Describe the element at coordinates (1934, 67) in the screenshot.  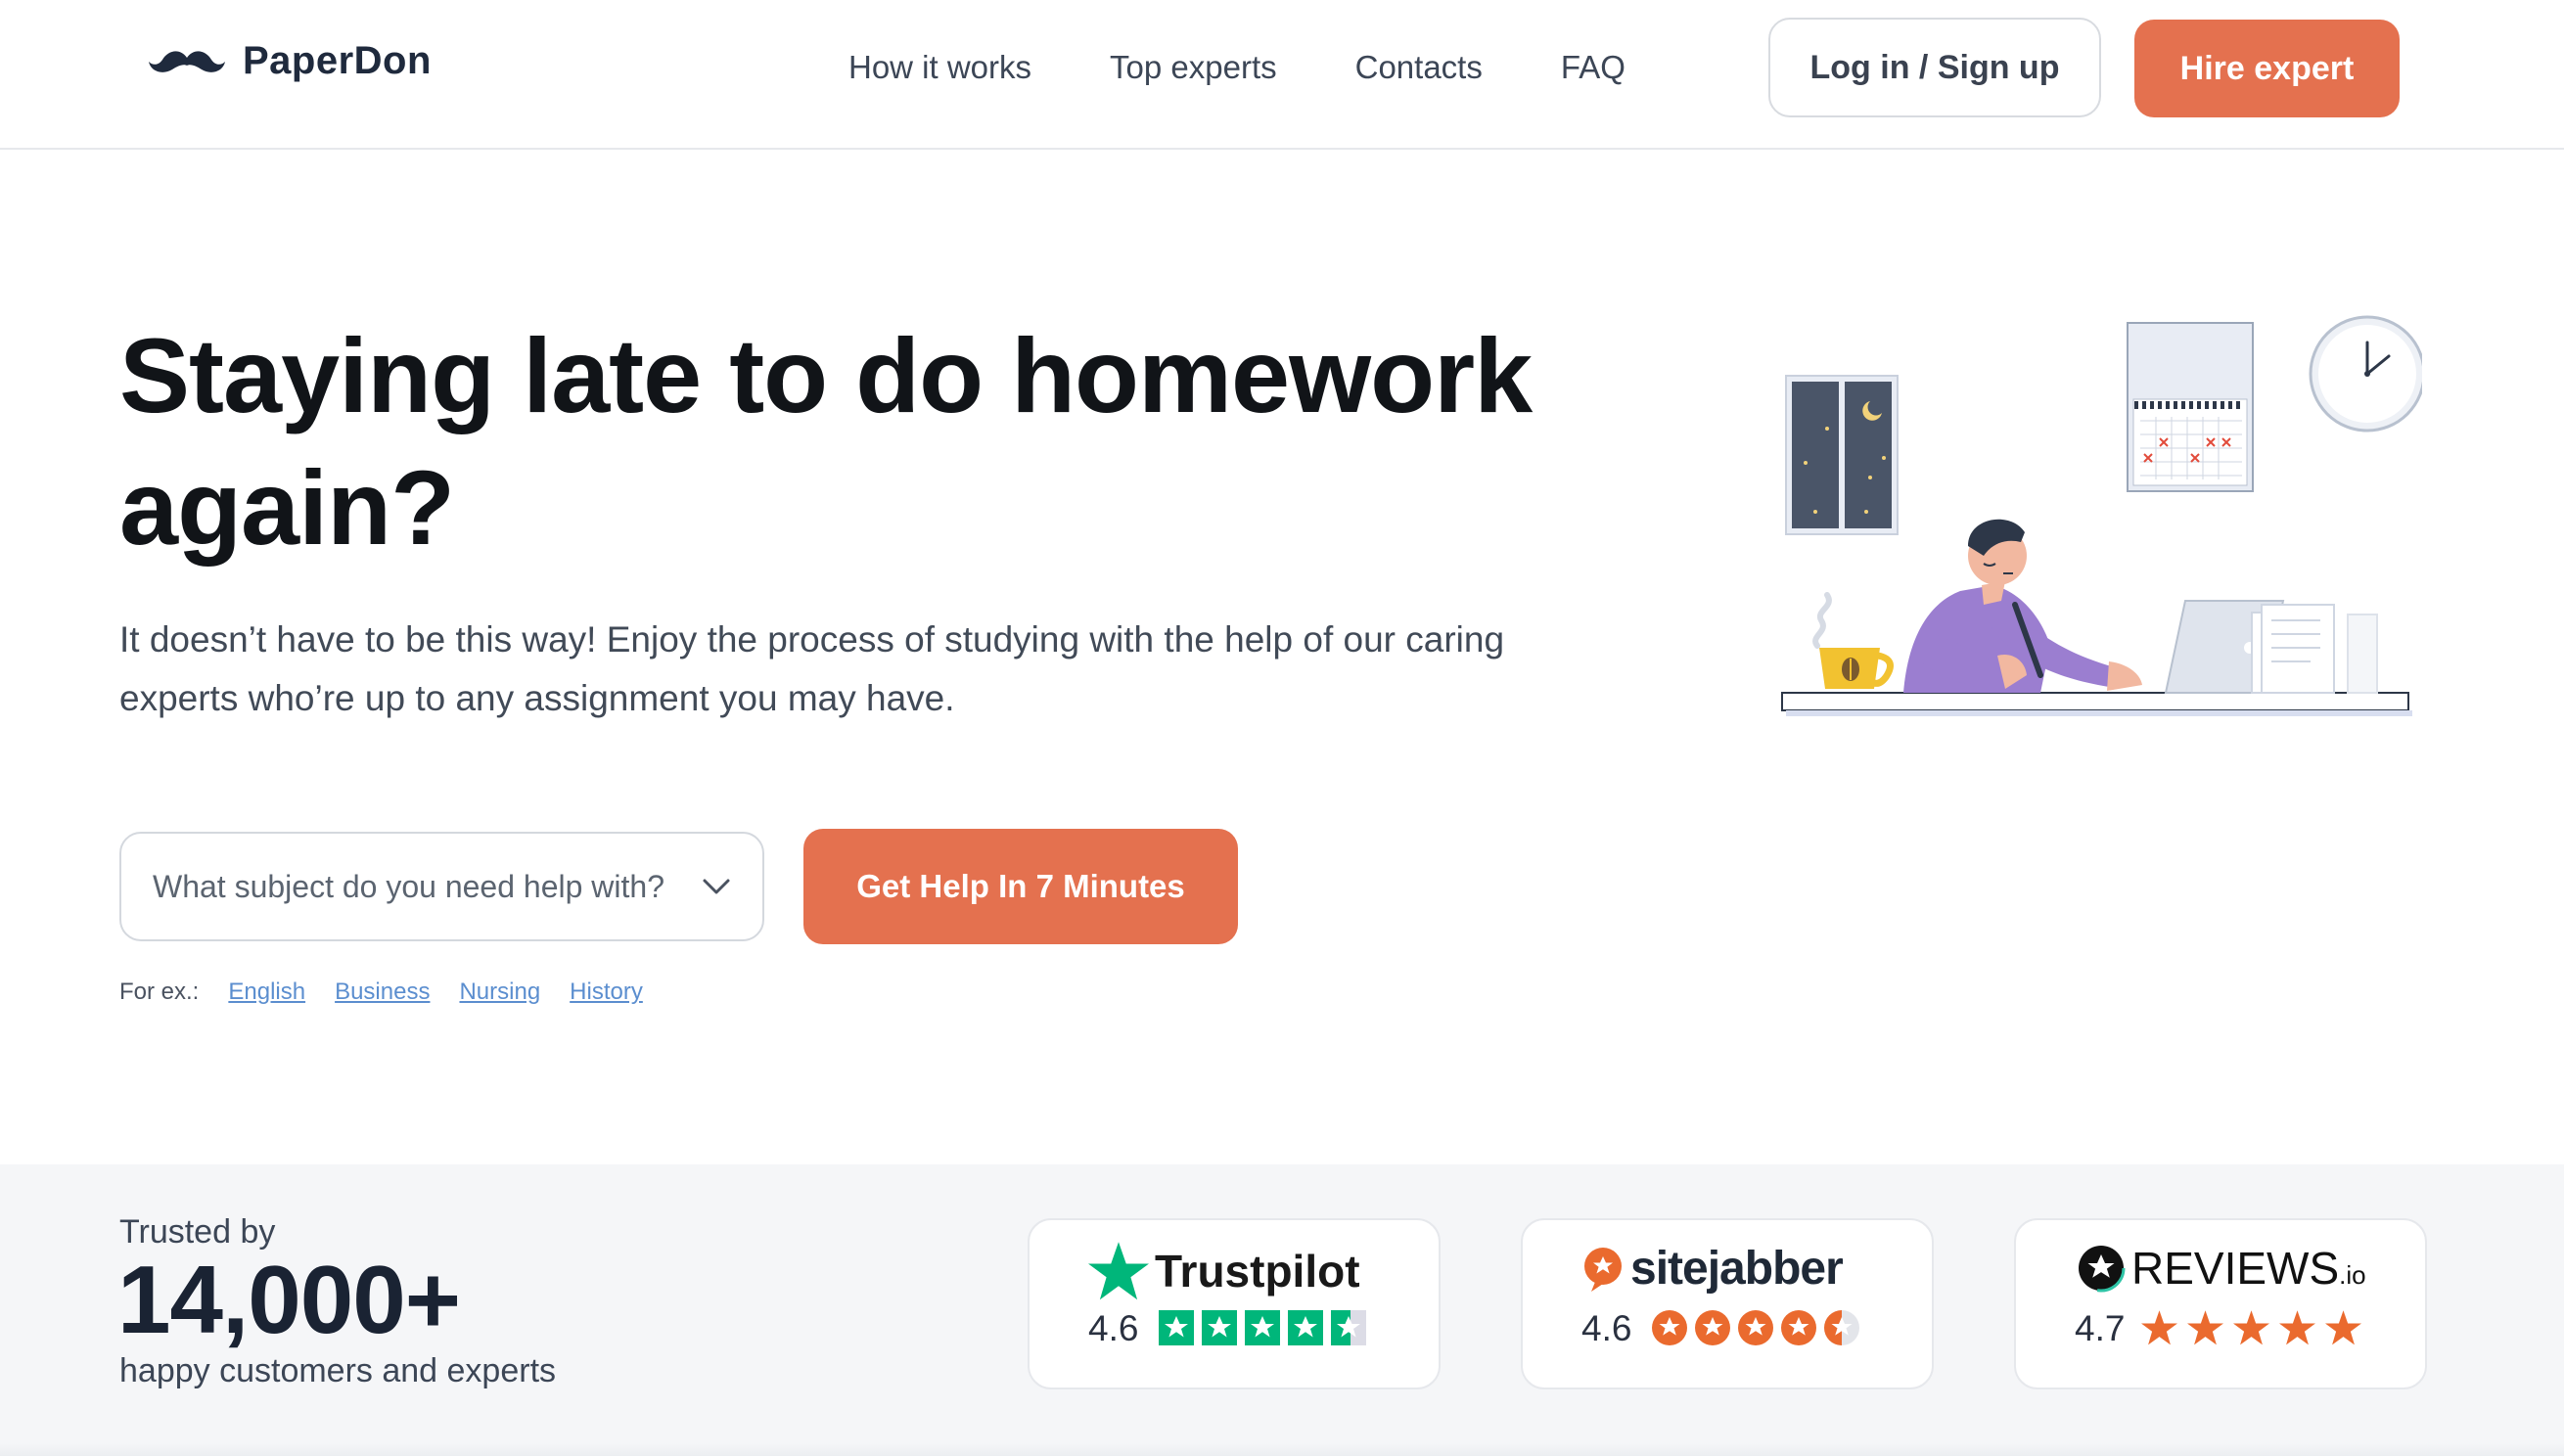
I see `login-signup-button: Log in / Sign up` at that location.